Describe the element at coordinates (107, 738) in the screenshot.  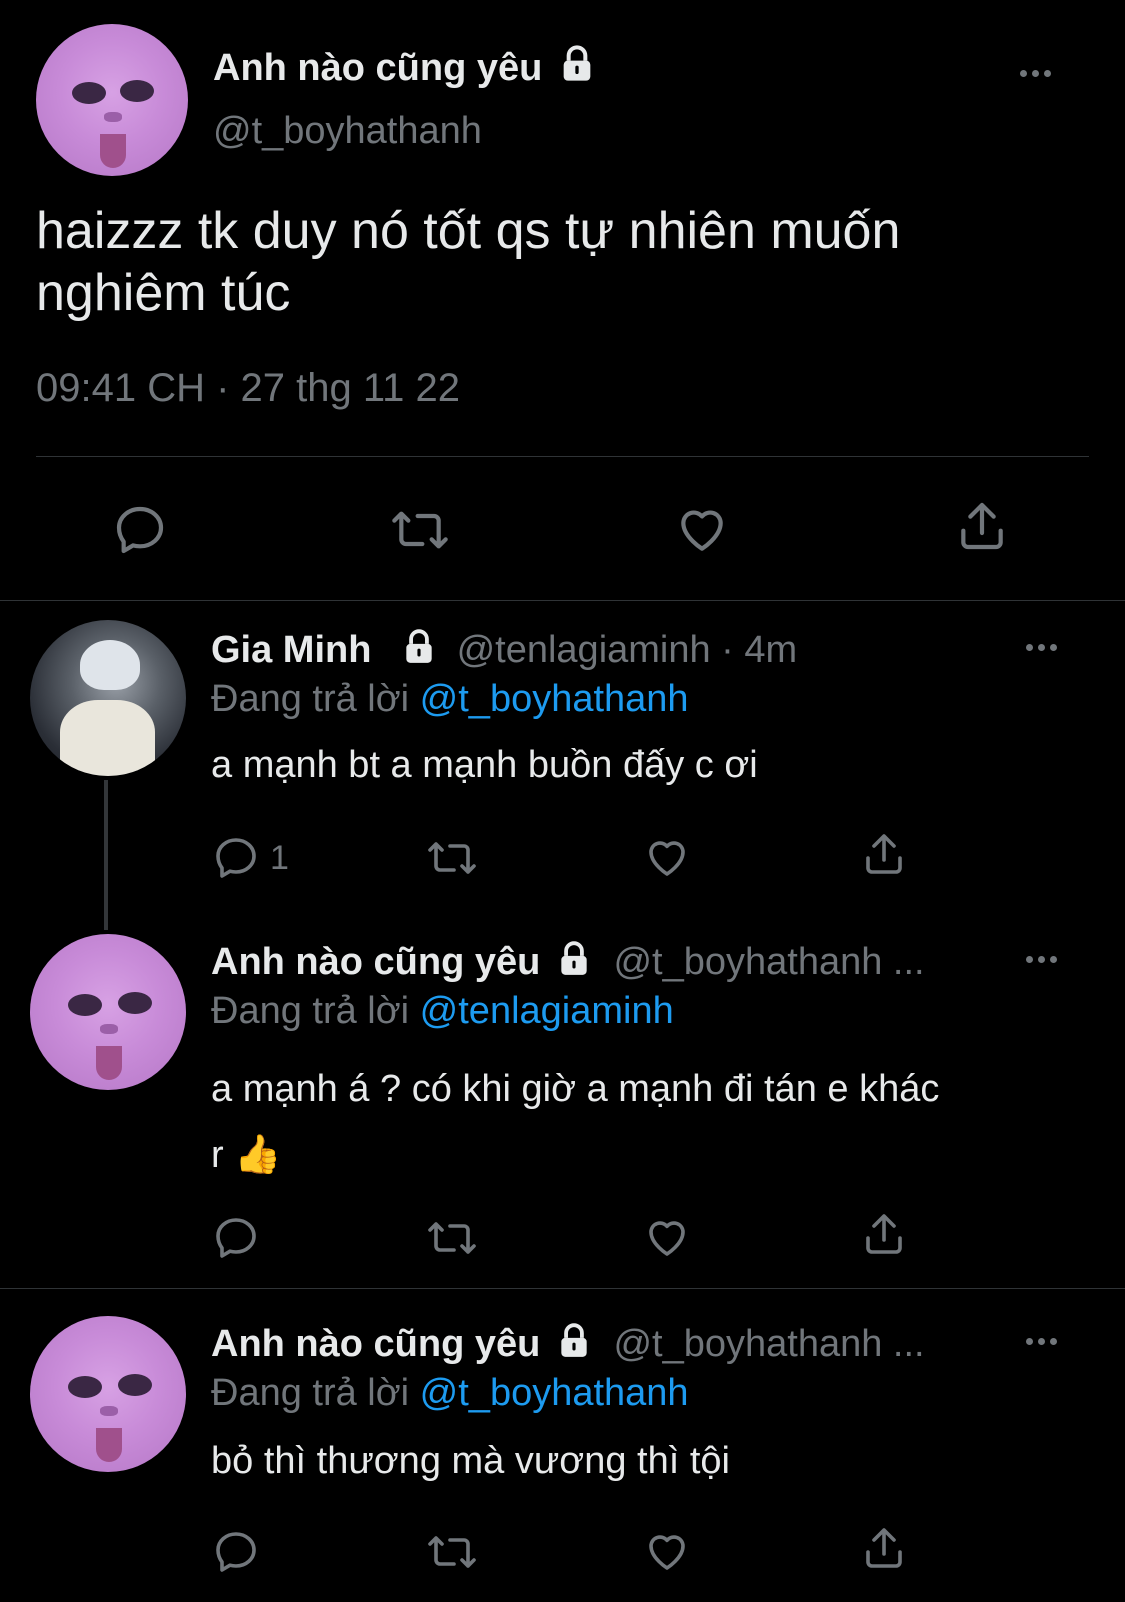
I see `avatar-shirt` at that location.